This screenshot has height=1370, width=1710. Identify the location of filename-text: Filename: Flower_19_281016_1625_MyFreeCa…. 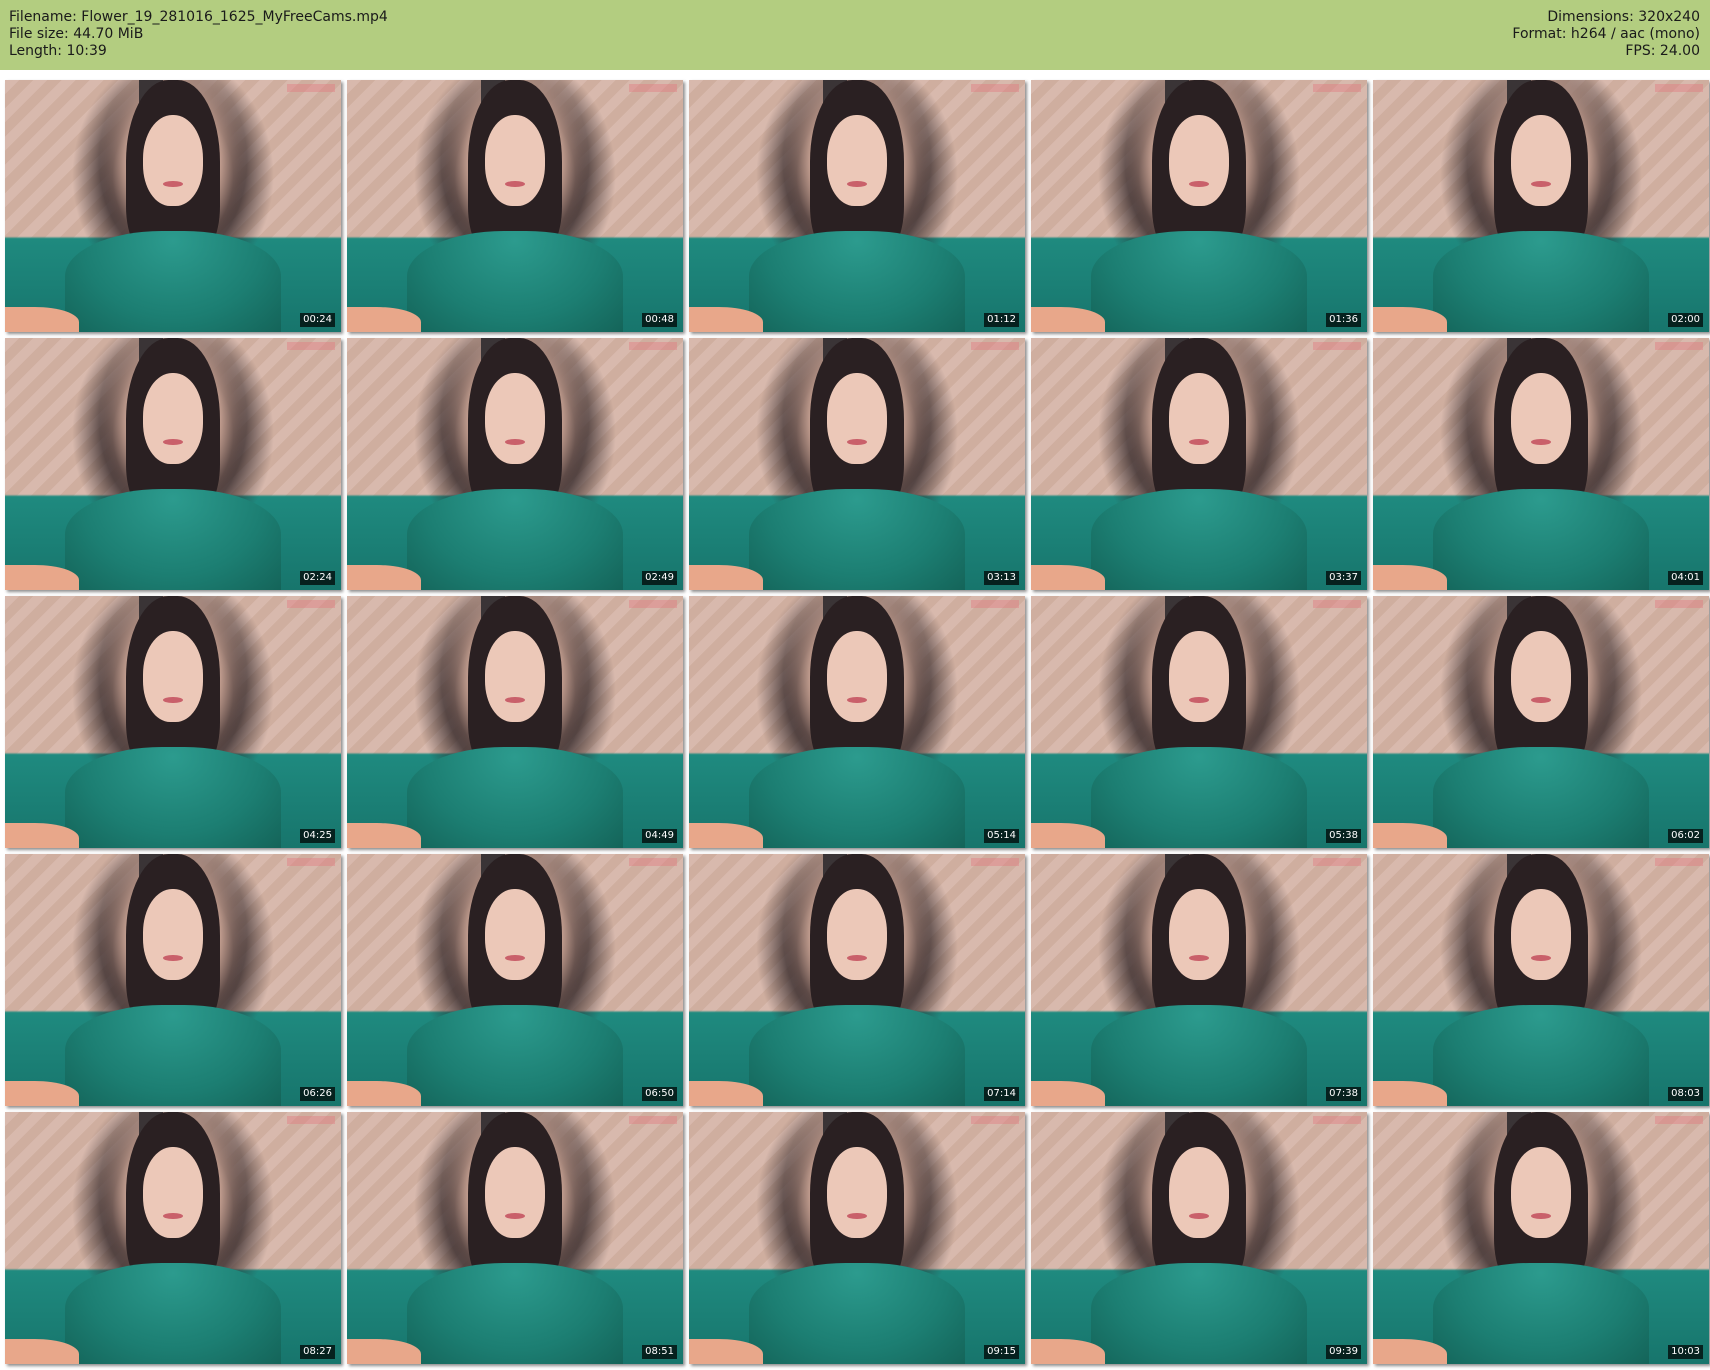
(198, 17).